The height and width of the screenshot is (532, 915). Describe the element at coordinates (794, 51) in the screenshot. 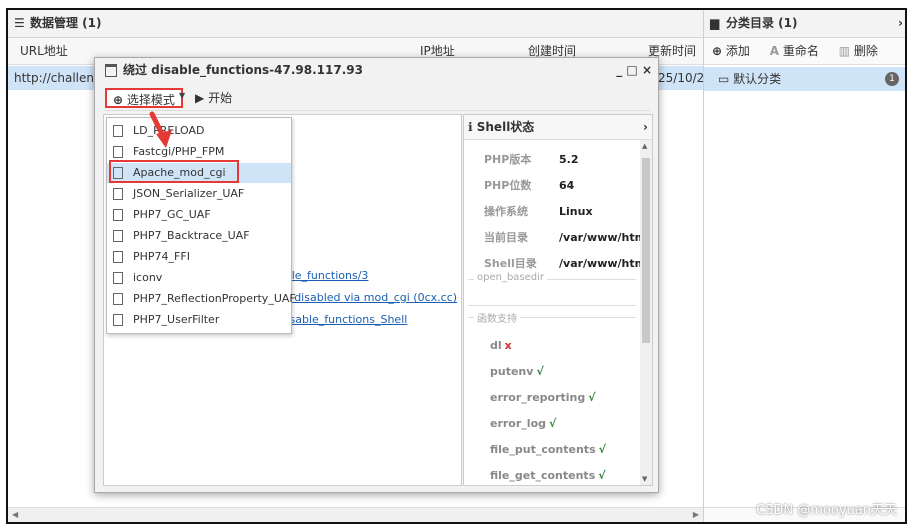

I see `rename-button: A 重命名` at that location.